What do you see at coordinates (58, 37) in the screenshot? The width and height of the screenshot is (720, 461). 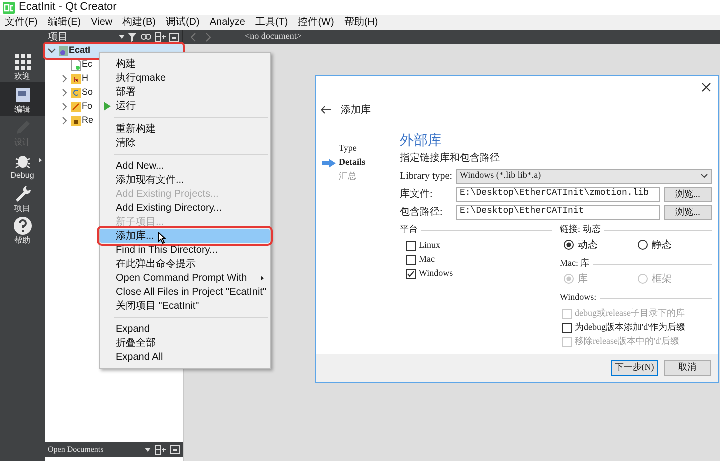 I see `panel-title: 项目` at bounding box center [58, 37].